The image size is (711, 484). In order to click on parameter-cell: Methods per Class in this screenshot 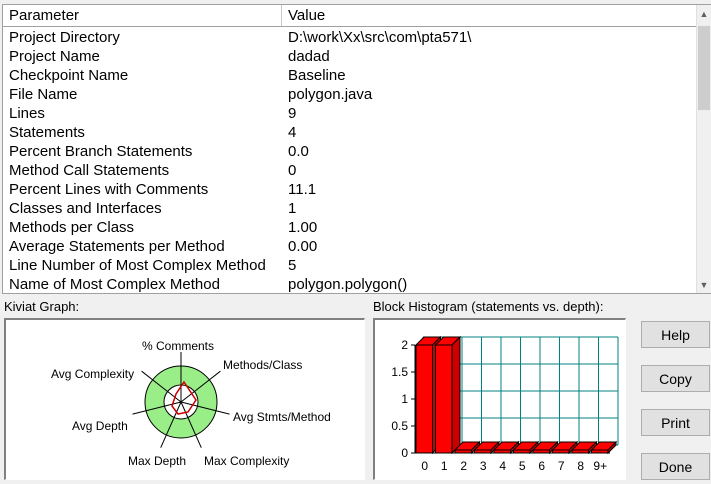, I will do `click(72, 227)`.